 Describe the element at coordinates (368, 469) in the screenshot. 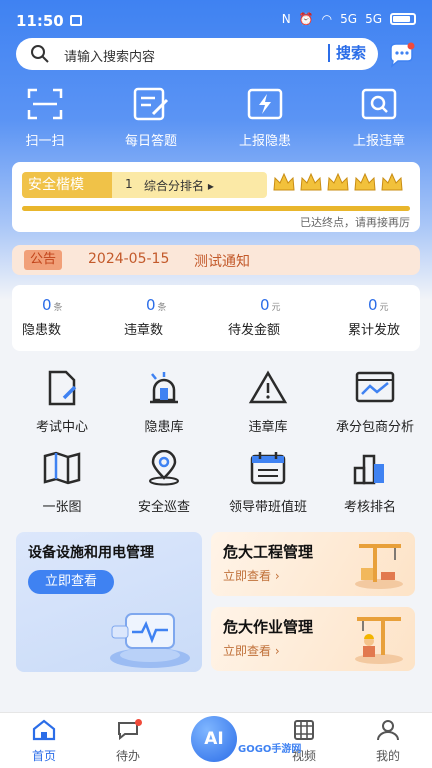

I see `ranking-icon` at that location.